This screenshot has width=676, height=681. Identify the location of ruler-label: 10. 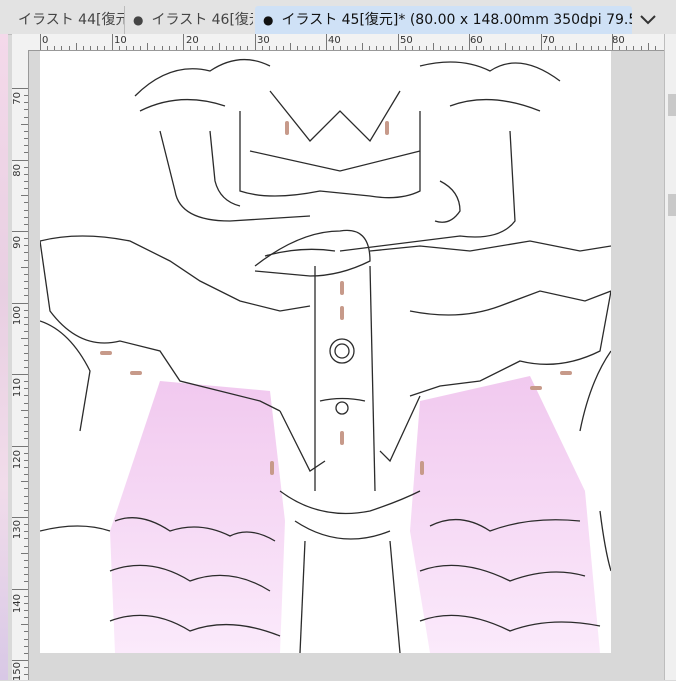
(120, 40).